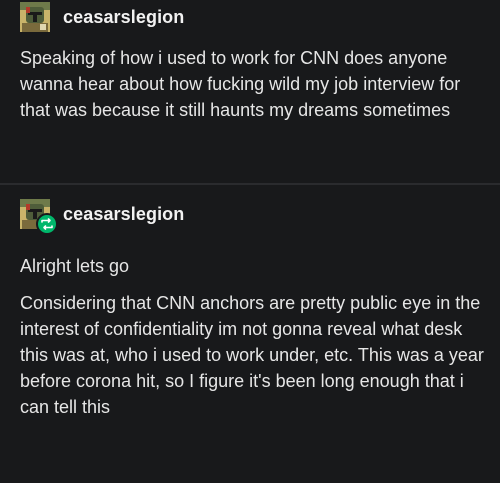 The width and height of the screenshot is (500, 483). Describe the element at coordinates (75, 266) in the screenshot. I see `post-paragraph: Alright lets go` at that location.